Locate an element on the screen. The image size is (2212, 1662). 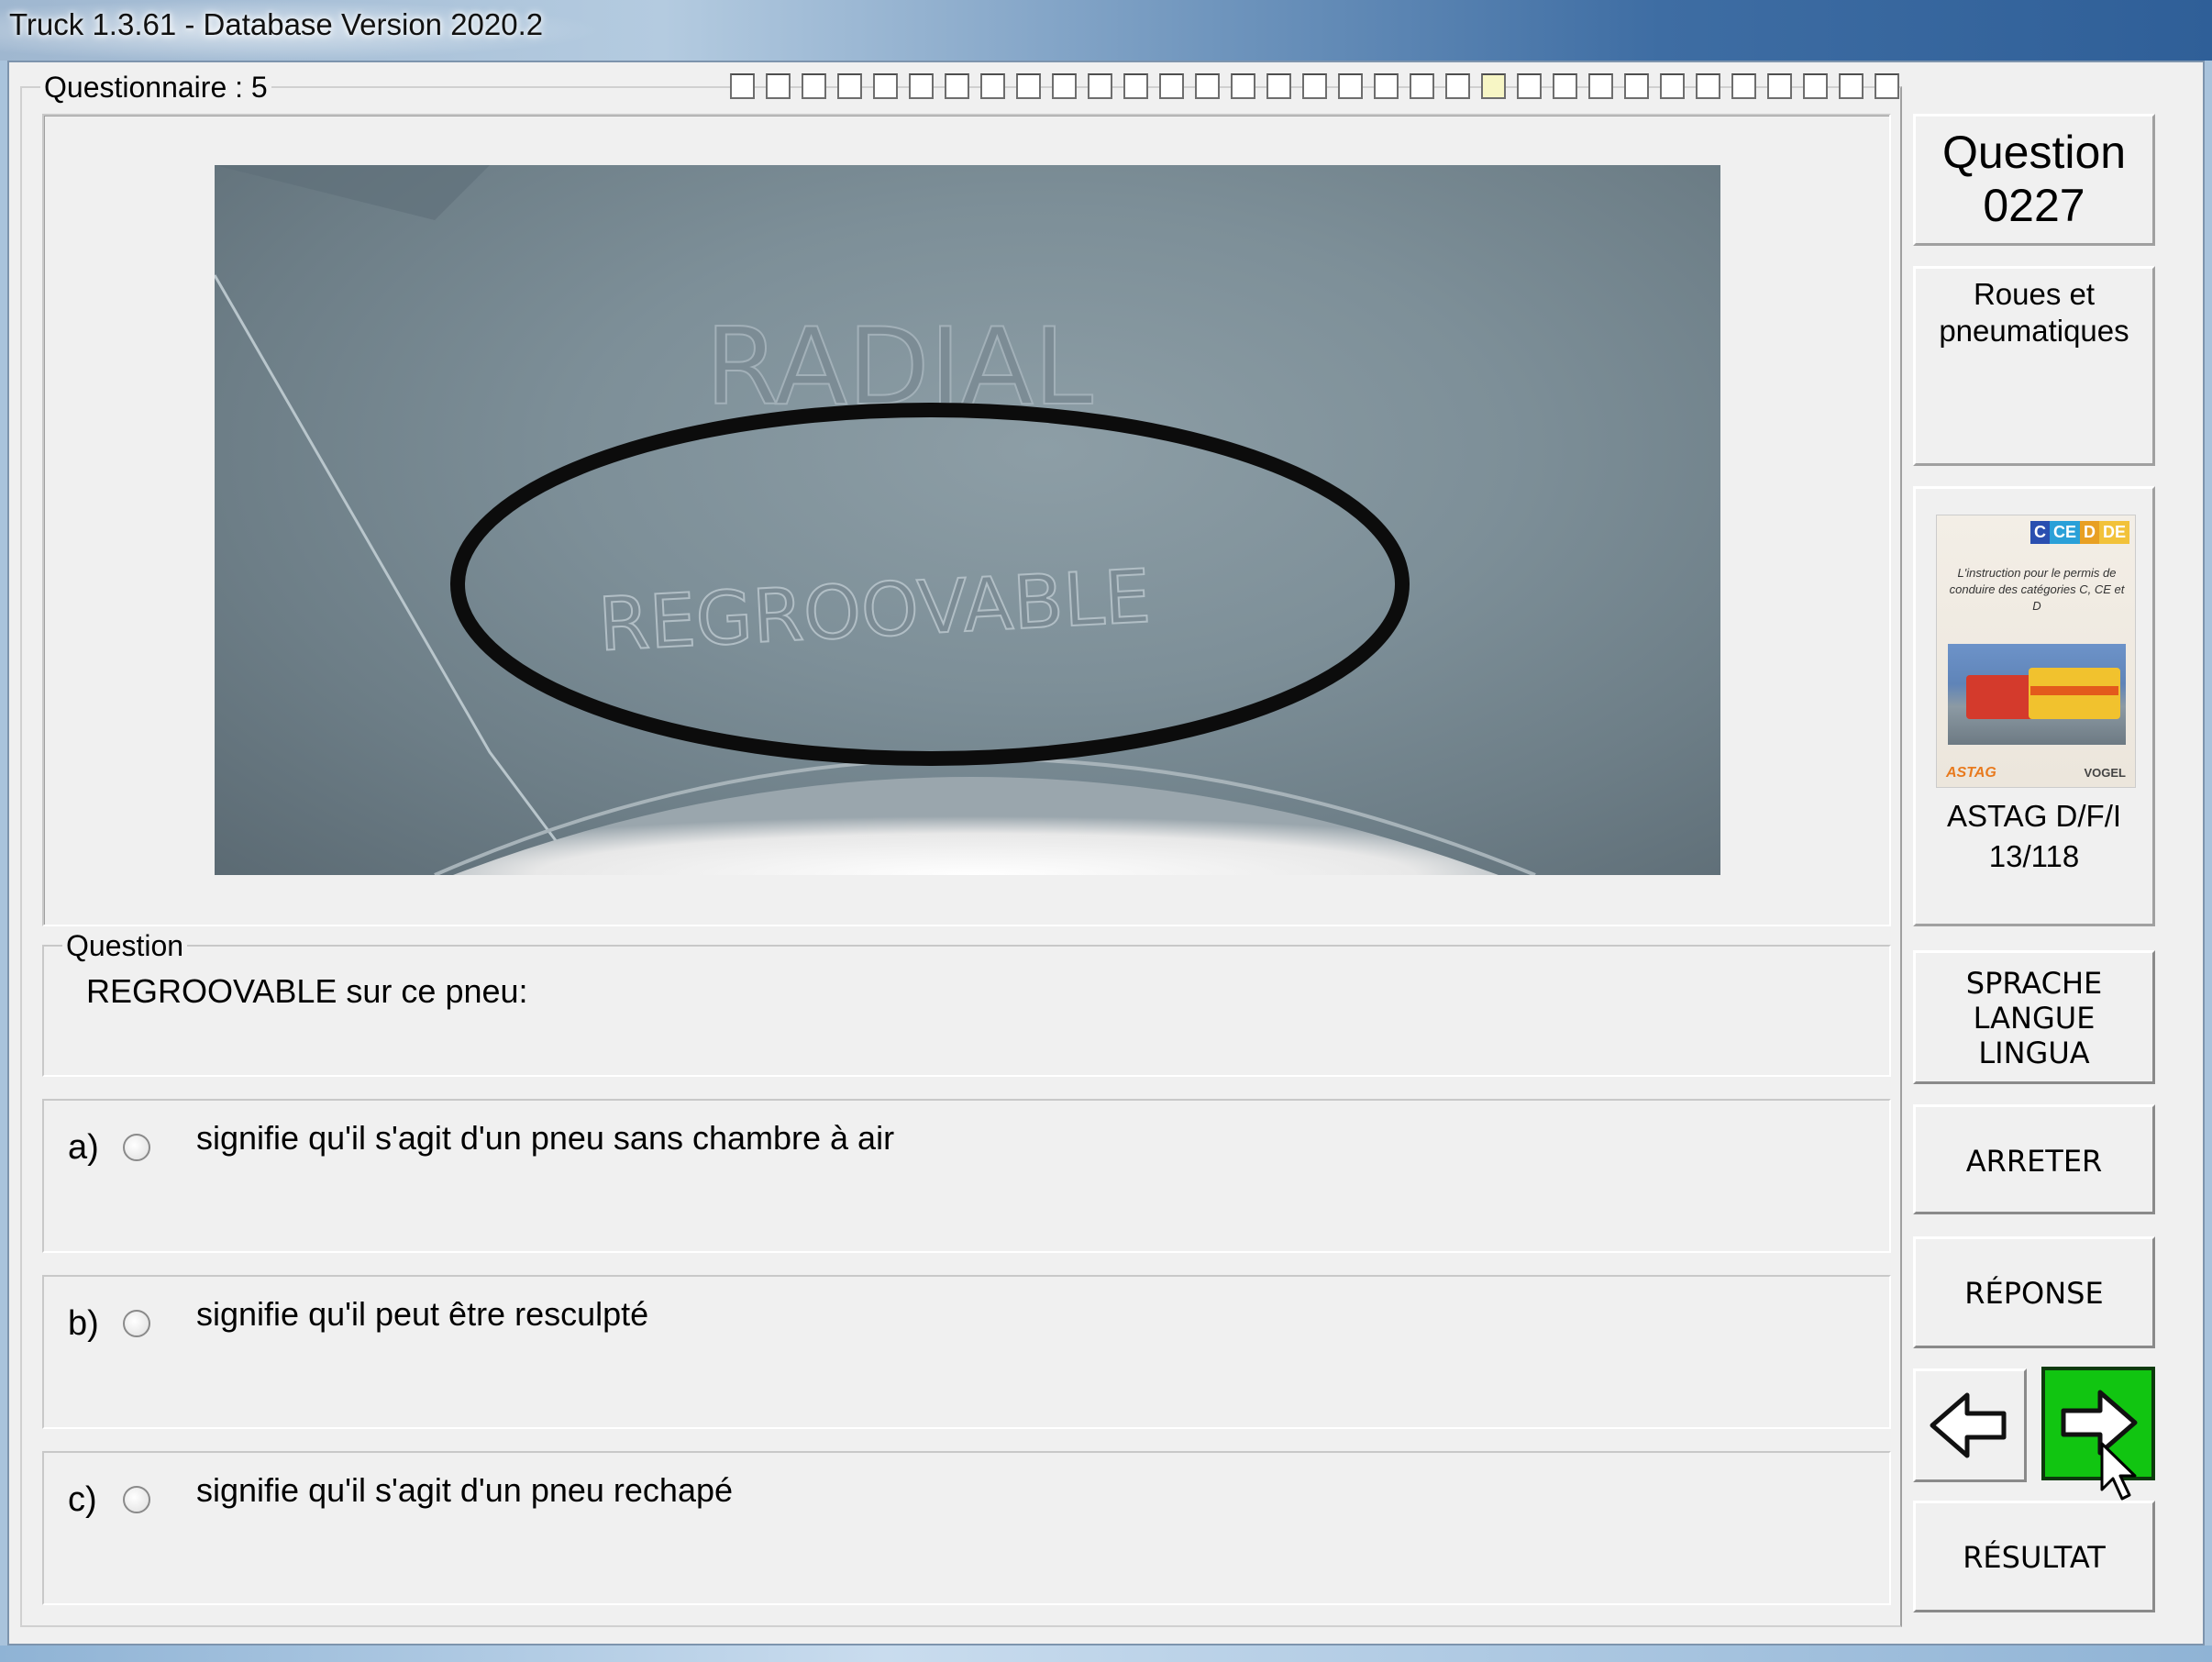
answer-button: RÉPONSE is located at coordinates (2034, 1292).